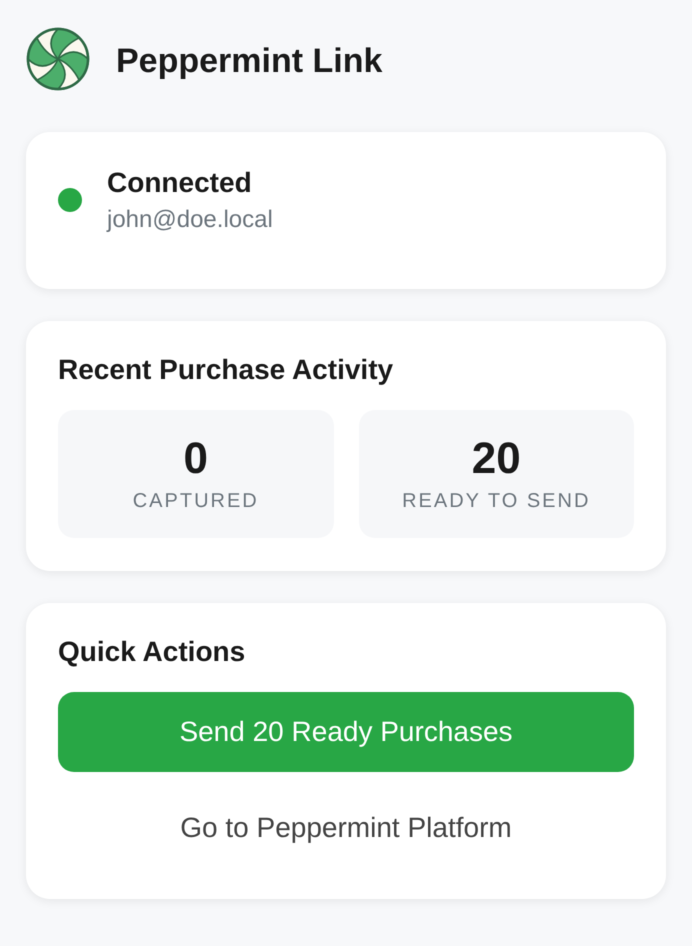 This screenshot has width=692, height=946. What do you see at coordinates (180, 183) in the screenshot?
I see `connection-status: Connected` at bounding box center [180, 183].